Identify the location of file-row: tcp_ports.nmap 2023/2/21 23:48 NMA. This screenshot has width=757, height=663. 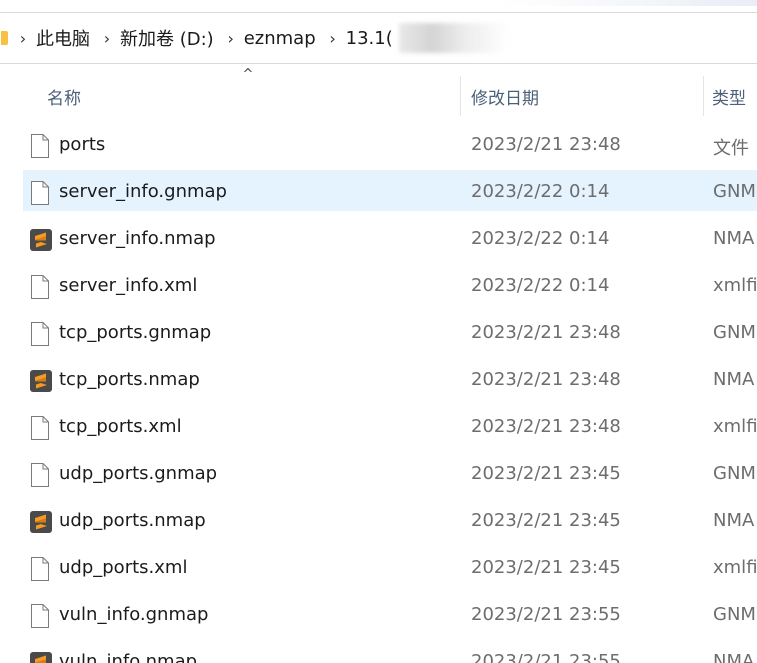
(378, 381).